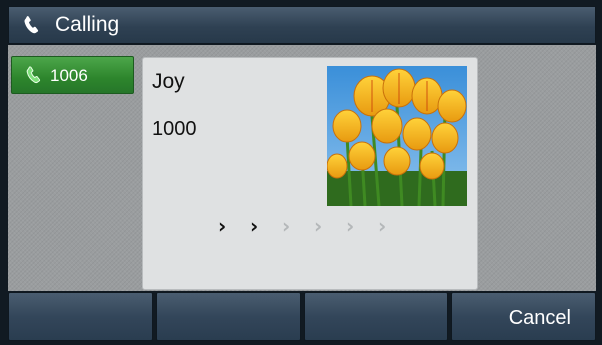  Describe the element at coordinates (168, 81) in the screenshot. I see `contact-name: Joy` at that location.